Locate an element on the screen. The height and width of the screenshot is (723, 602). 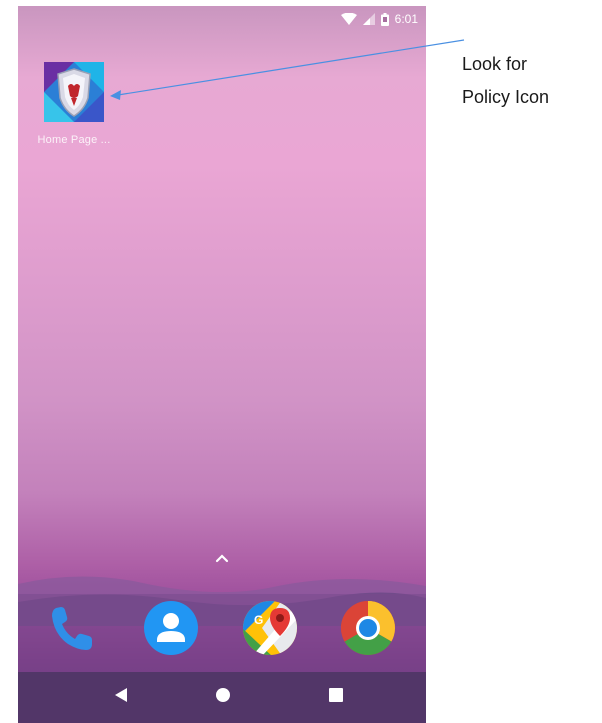
navigation-bar is located at coordinates (222, 697).